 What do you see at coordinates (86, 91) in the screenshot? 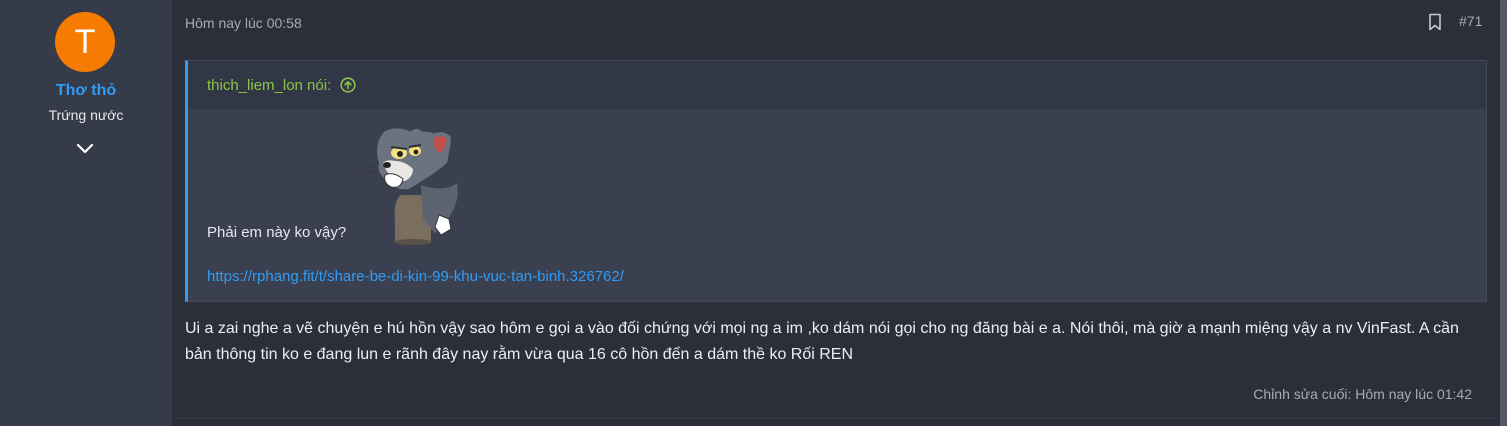
I see `username-link: Thơ thỏ` at bounding box center [86, 91].